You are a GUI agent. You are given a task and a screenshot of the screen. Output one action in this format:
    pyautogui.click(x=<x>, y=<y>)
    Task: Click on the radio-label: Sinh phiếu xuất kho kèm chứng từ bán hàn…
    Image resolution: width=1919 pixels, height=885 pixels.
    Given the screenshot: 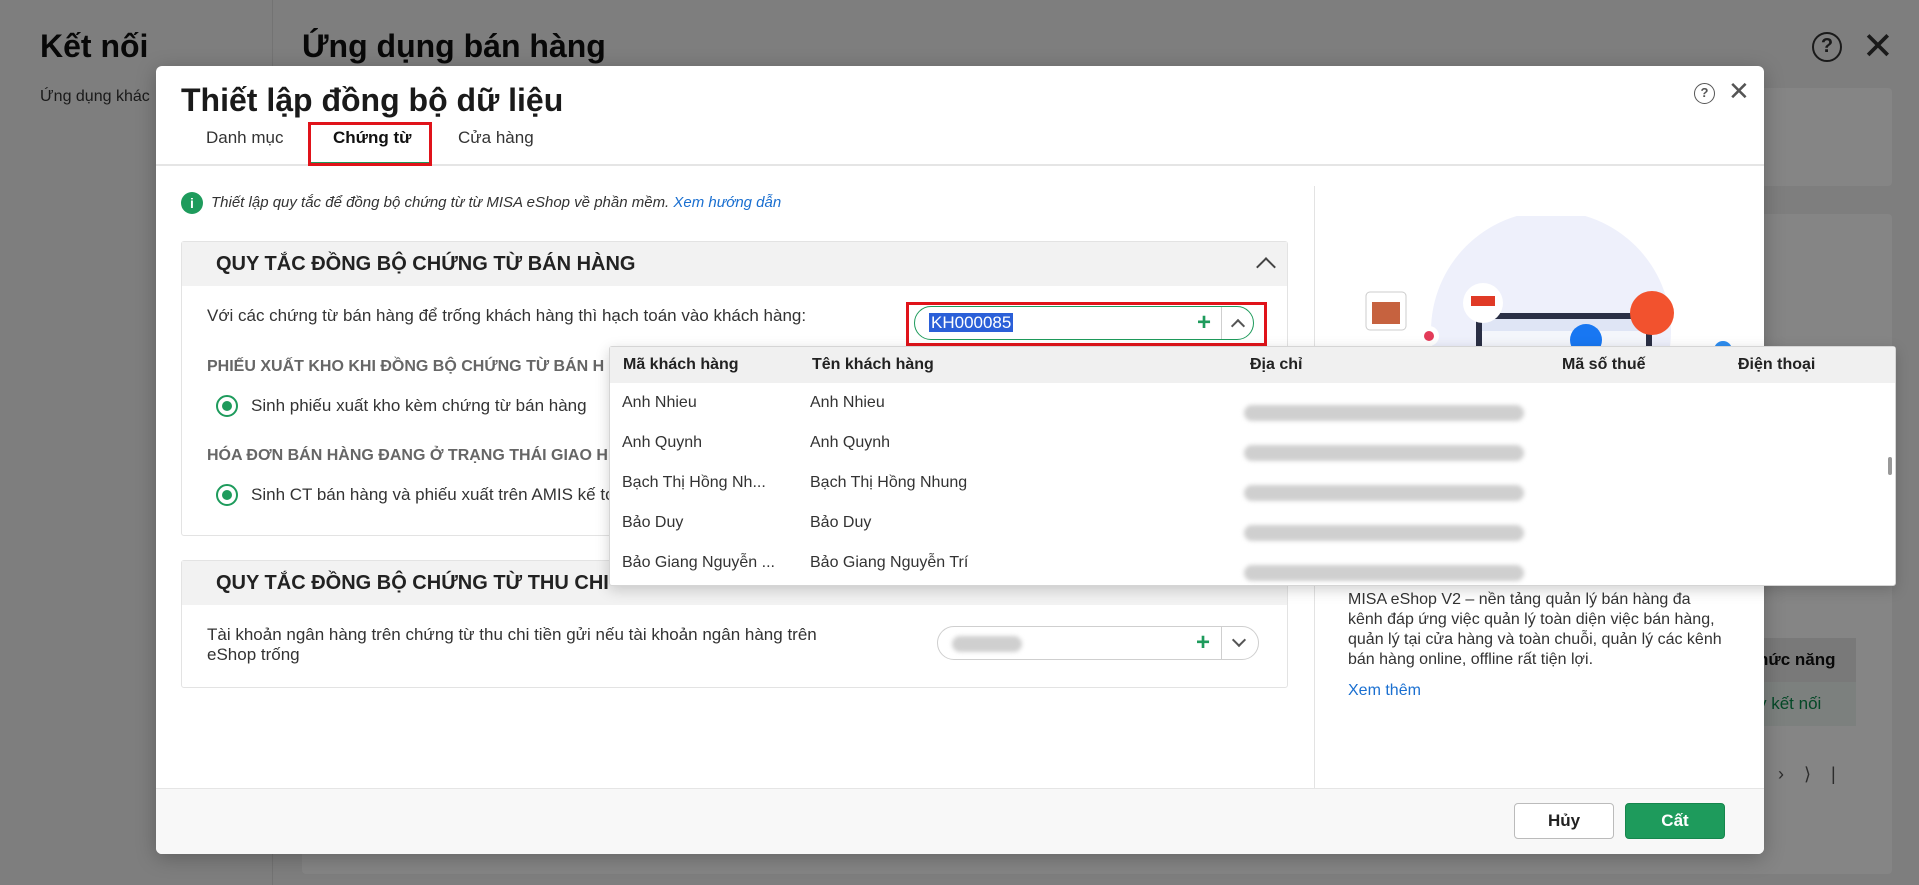 What is the action you would take?
    pyautogui.click(x=419, y=405)
    